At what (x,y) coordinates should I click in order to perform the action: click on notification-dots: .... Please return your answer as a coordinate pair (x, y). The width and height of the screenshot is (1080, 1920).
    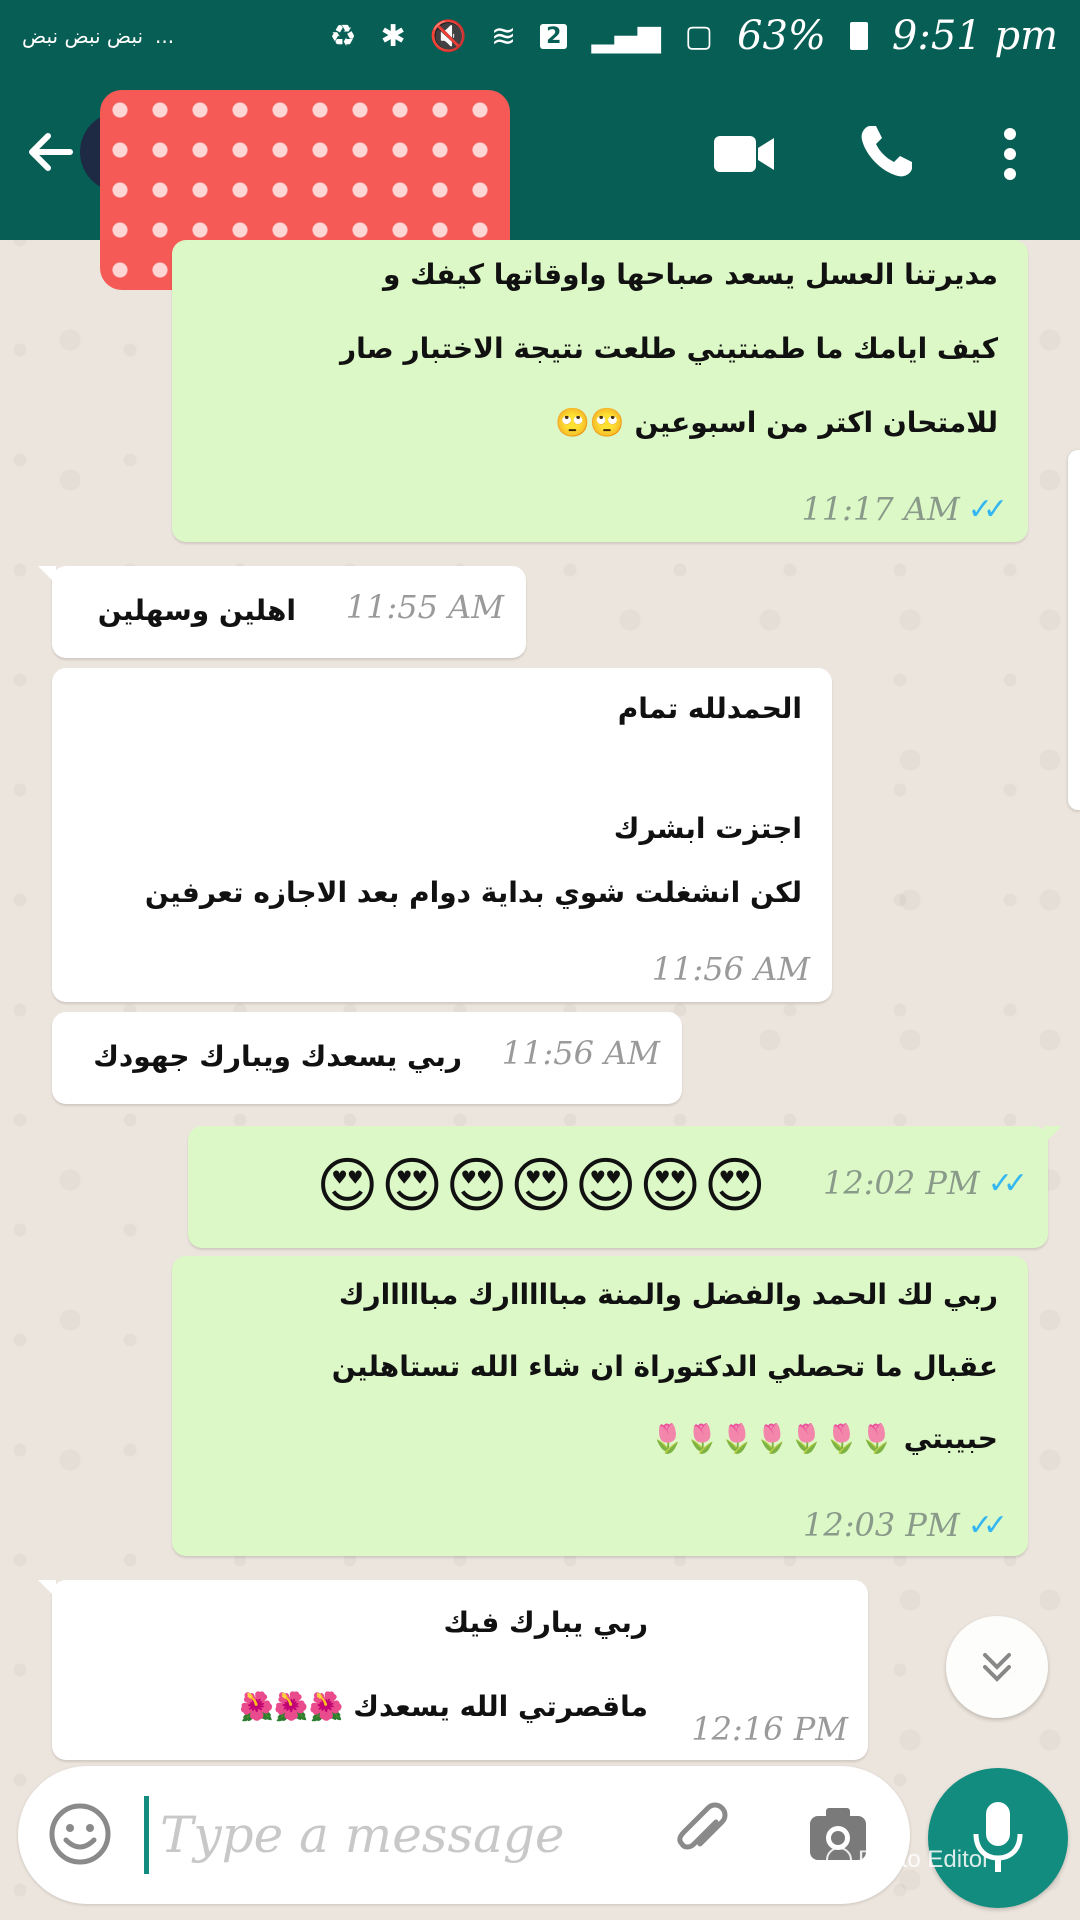
    Looking at the image, I should click on (165, 36).